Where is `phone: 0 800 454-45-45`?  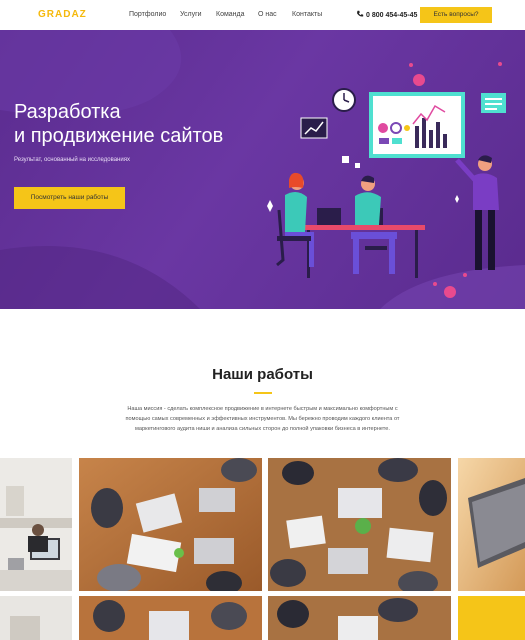 phone: 0 800 454-45-45 is located at coordinates (386, 14).